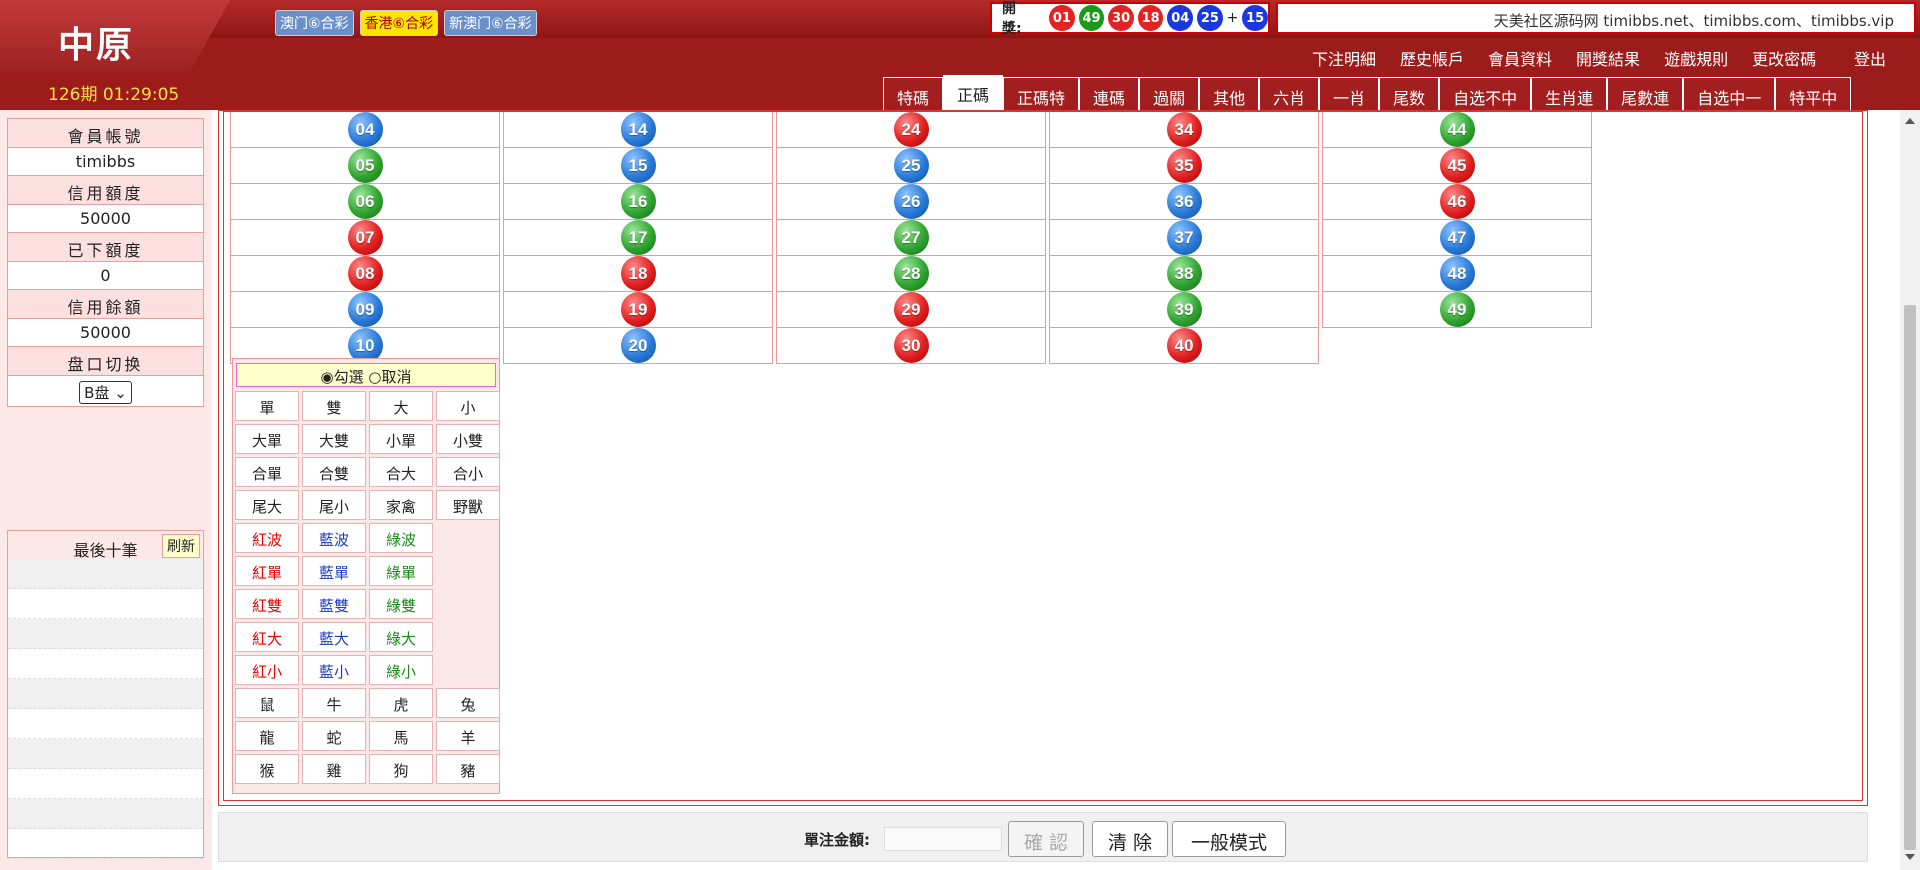 The height and width of the screenshot is (870, 1920). What do you see at coordinates (638, 274) in the screenshot?
I see `number-cell: 18` at bounding box center [638, 274].